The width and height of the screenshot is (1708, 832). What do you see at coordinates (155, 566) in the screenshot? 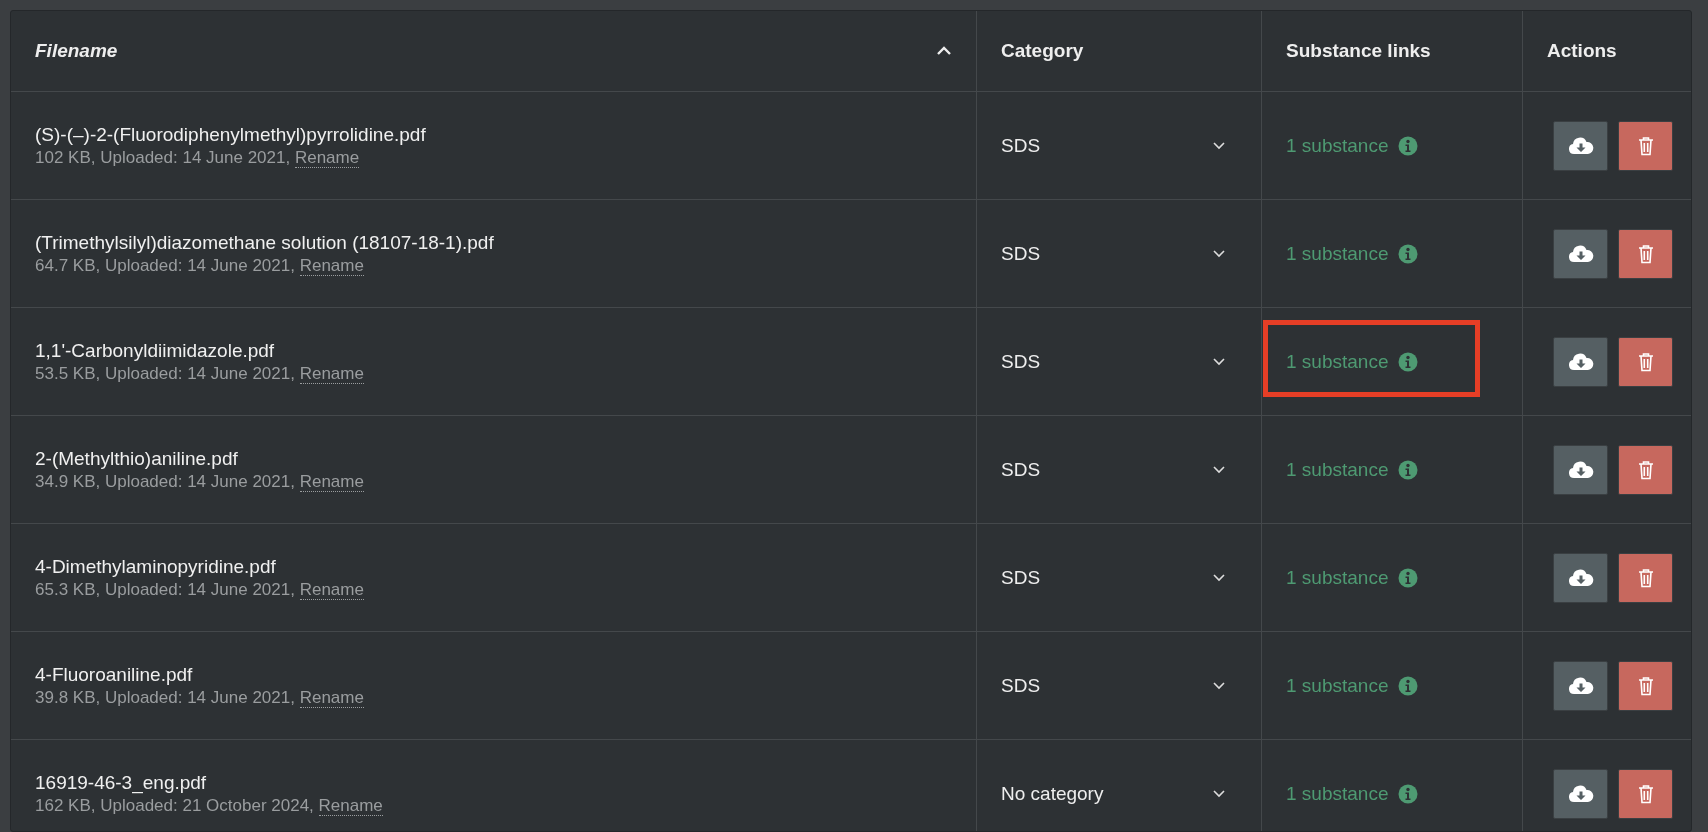
I see `file-name: 4-Dimethylaminopyridine.pdf` at bounding box center [155, 566].